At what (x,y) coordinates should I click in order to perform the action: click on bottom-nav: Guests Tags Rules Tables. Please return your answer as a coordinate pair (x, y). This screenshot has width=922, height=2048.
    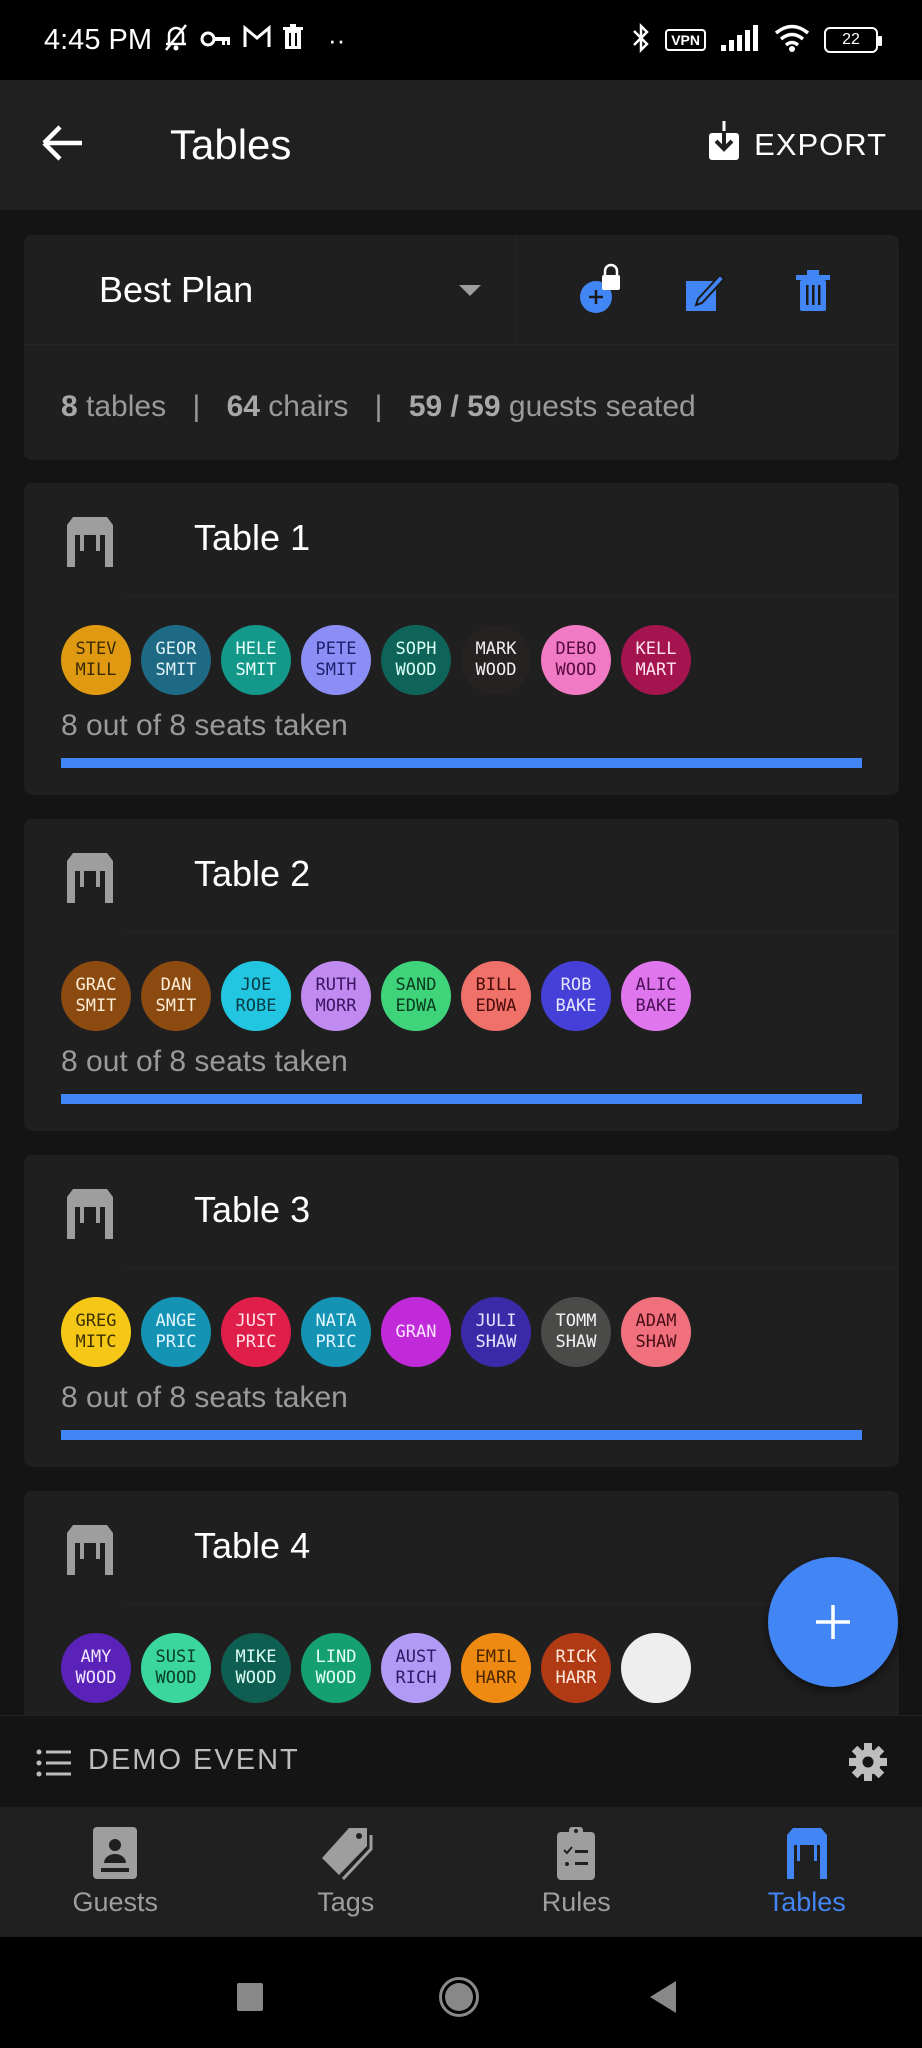
    Looking at the image, I should click on (461, 1872).